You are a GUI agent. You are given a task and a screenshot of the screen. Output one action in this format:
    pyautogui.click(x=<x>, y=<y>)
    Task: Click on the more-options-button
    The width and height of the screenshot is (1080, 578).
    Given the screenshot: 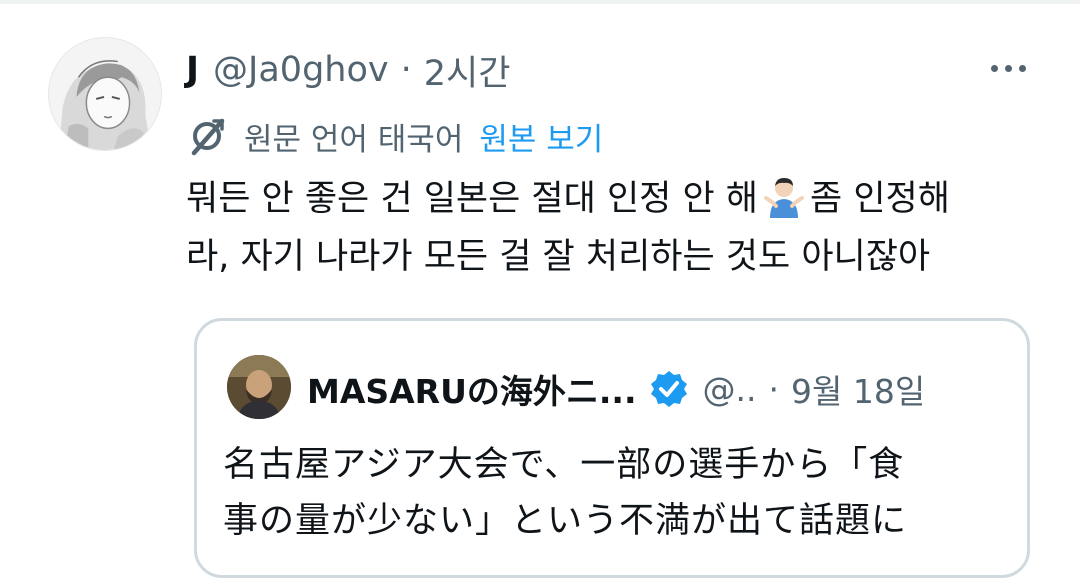 What is the action you would take?
    pyautogui.click(x=1008, y=68)
    